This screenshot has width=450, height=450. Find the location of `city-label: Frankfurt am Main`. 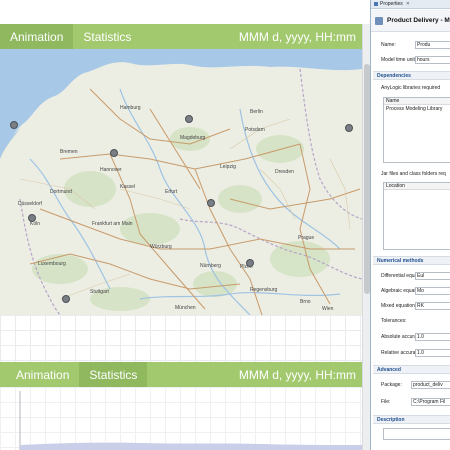

city-label: Frankfurt am Main is located at coordinates (112, 224).